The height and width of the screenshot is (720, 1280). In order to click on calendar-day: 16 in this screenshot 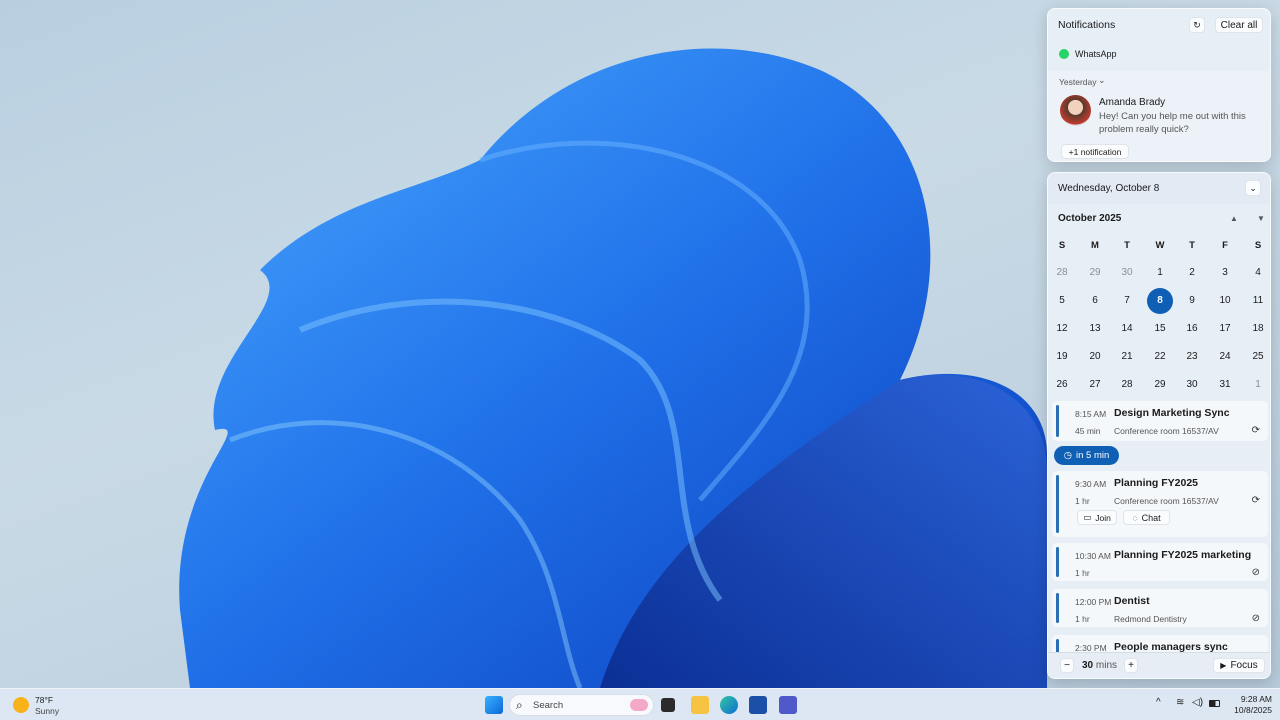, I will do `click(1192, 329)`.